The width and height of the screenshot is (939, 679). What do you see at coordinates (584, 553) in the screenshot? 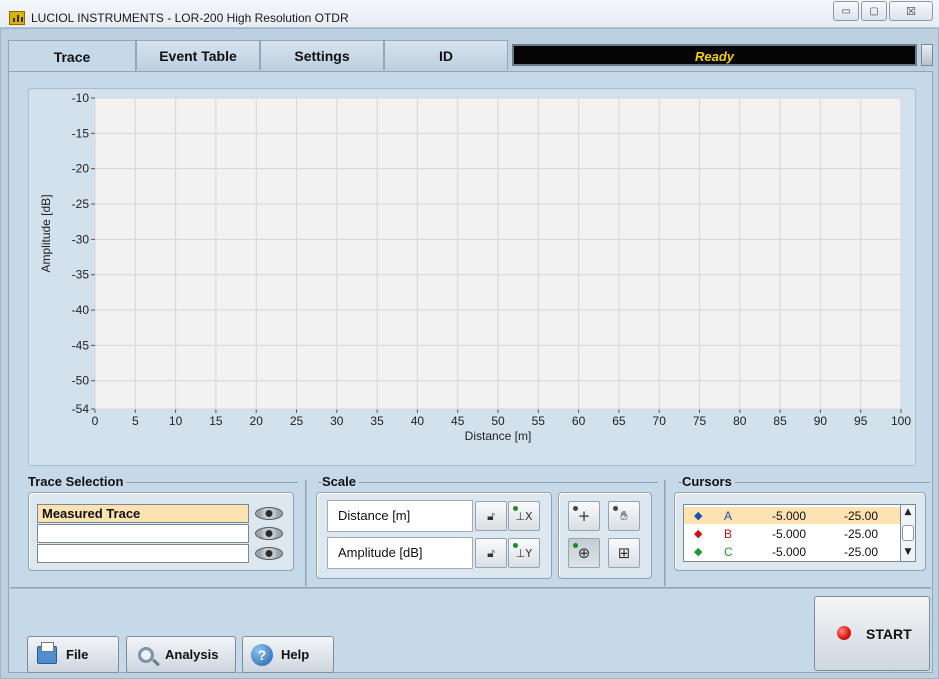
I see `zoom-icon: ⊕` at bounding box center [584, 553].